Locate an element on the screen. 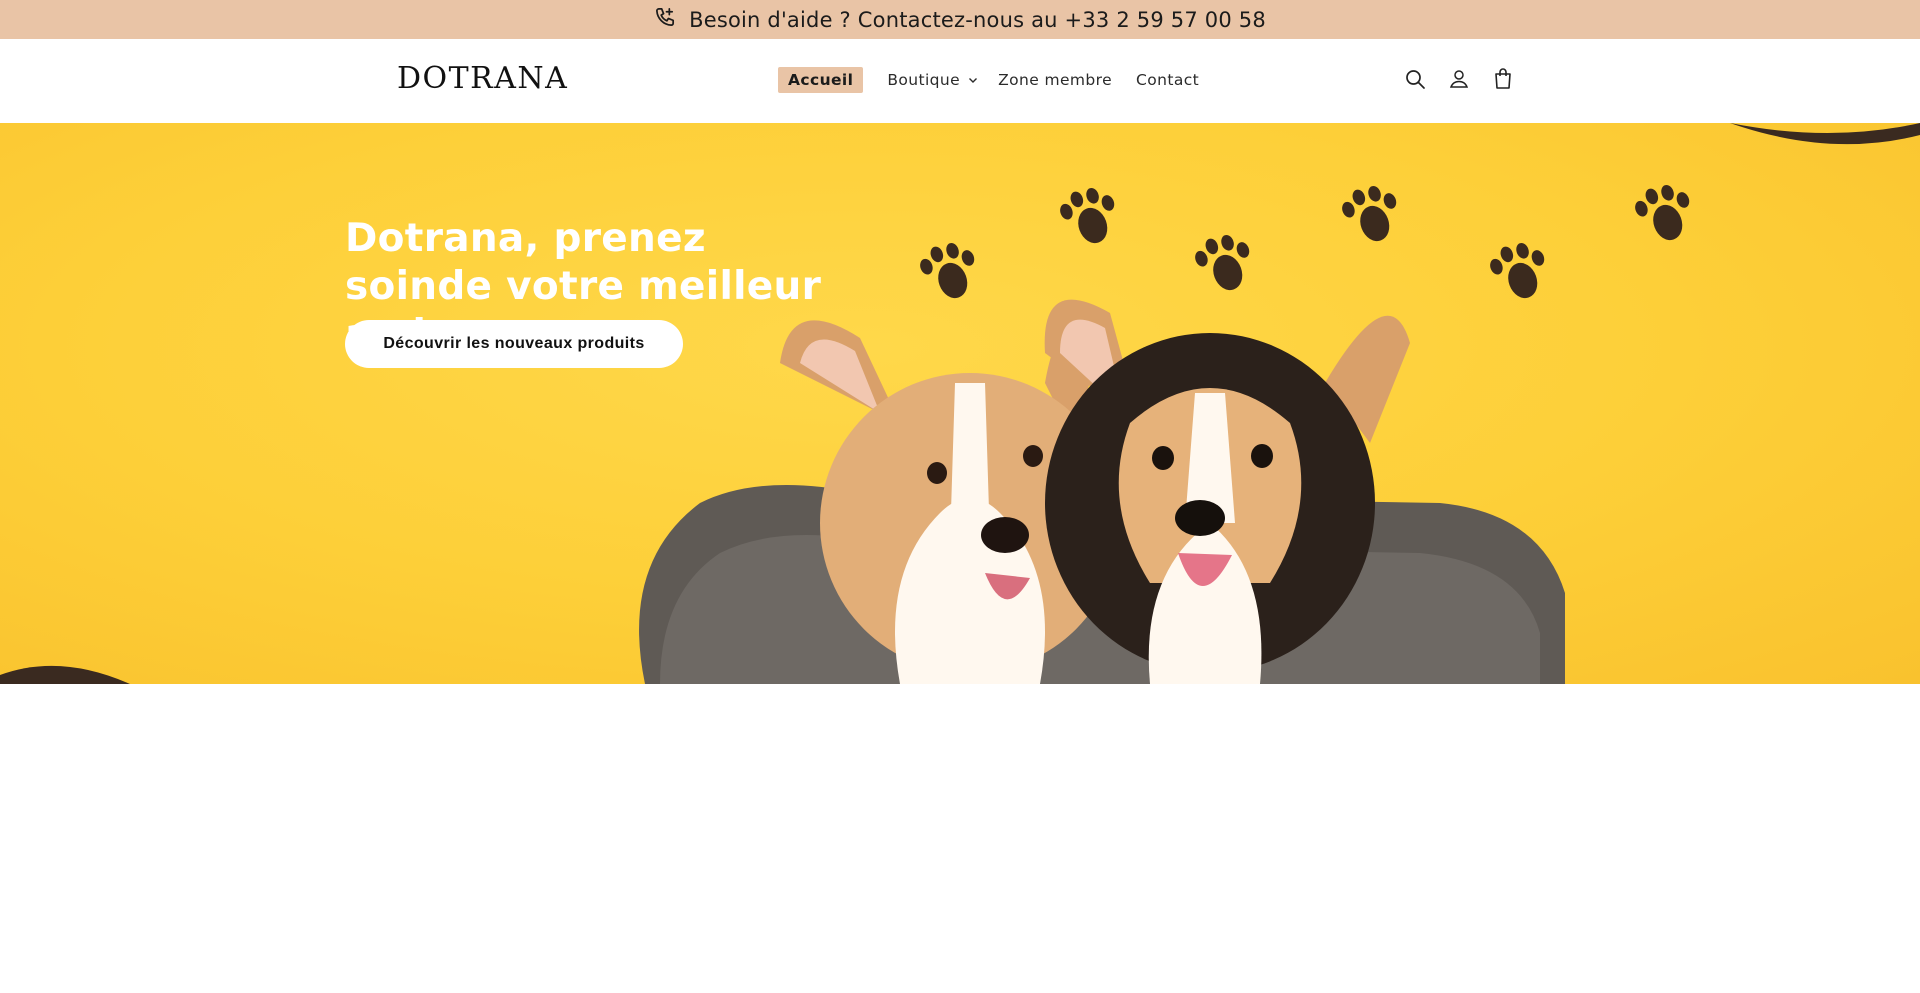 The image size is (1920, 993). nav-item-boutique-label: Boutique is located at coordinates (924, 80).